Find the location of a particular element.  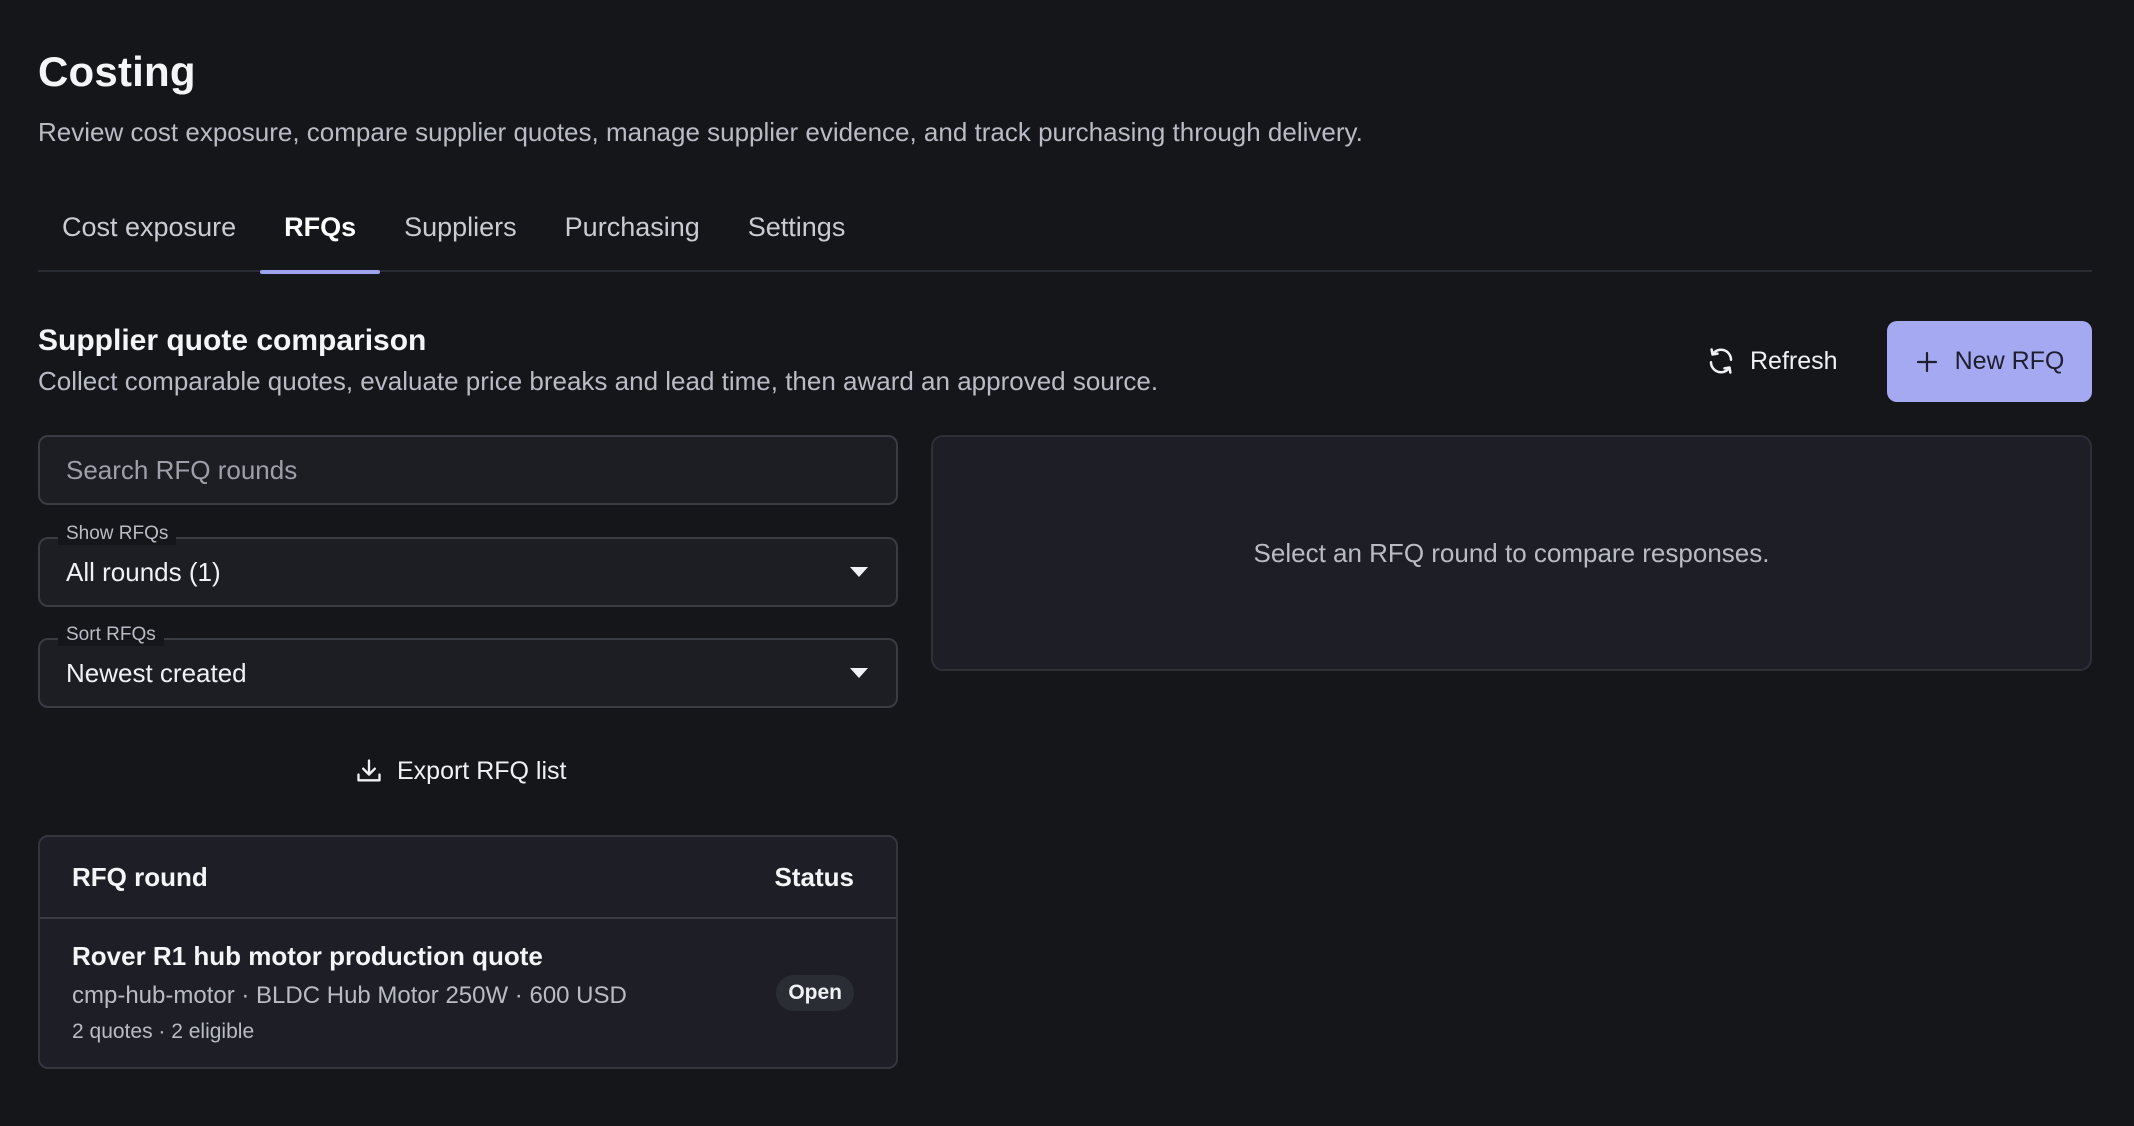

table-header: RFQ round Status is located at coordinates (468, 878).